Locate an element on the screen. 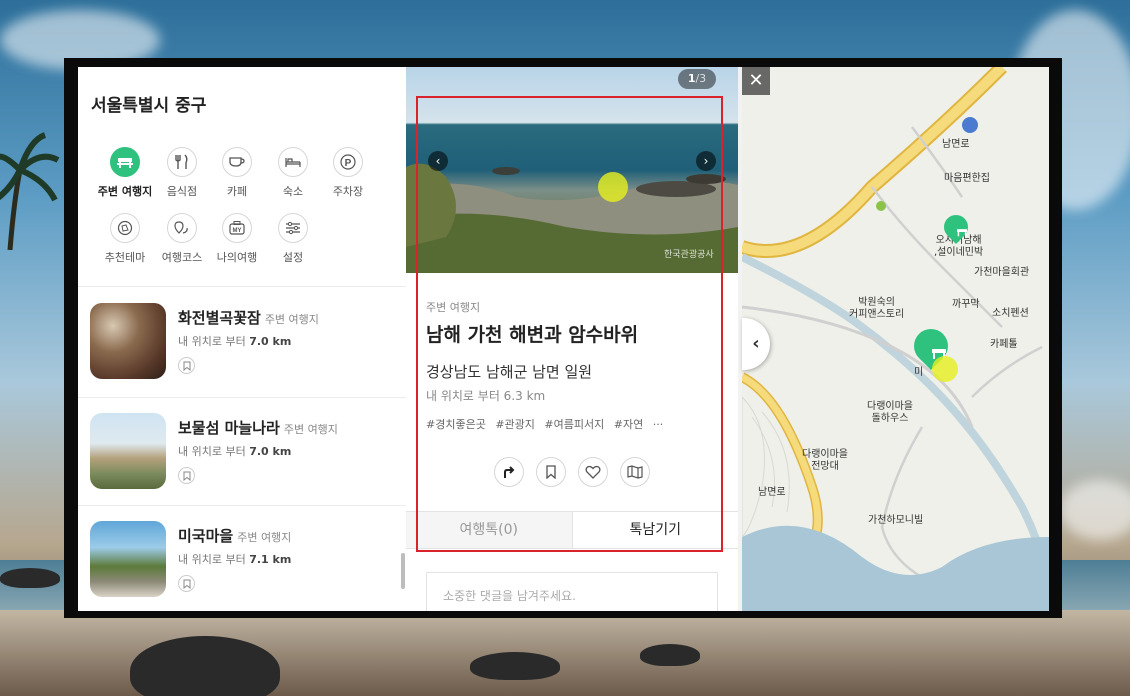  coffee-cup-icon is located at coordinates (237, 162).